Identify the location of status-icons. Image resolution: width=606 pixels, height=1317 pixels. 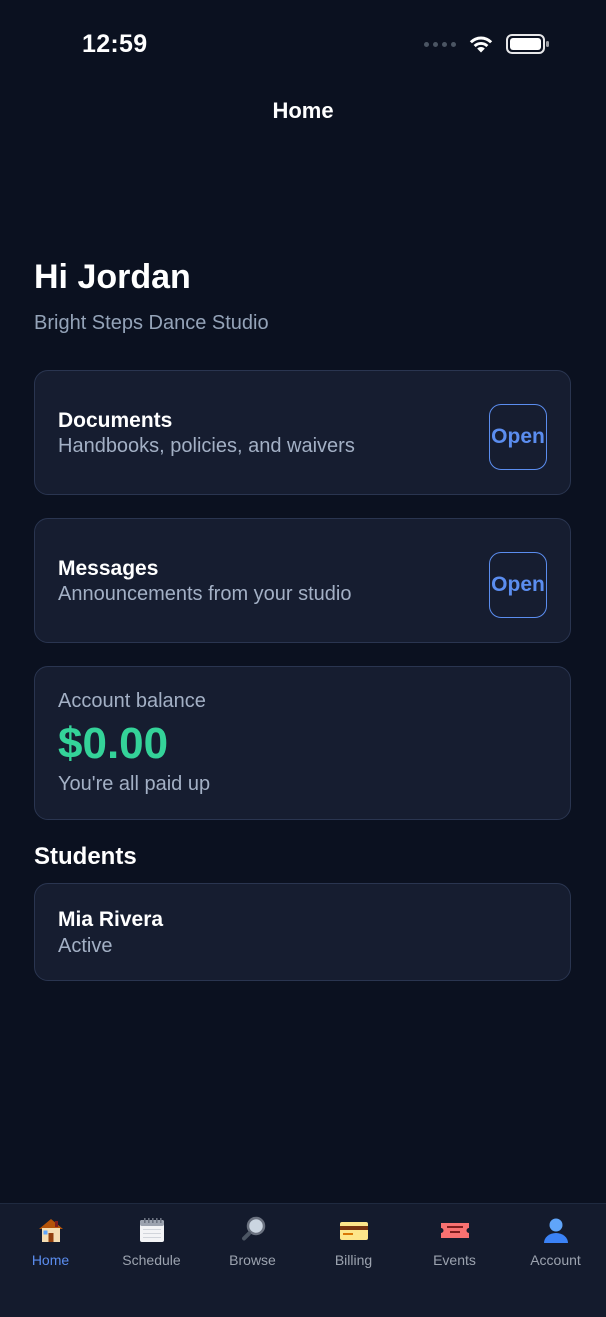
(487, 44).